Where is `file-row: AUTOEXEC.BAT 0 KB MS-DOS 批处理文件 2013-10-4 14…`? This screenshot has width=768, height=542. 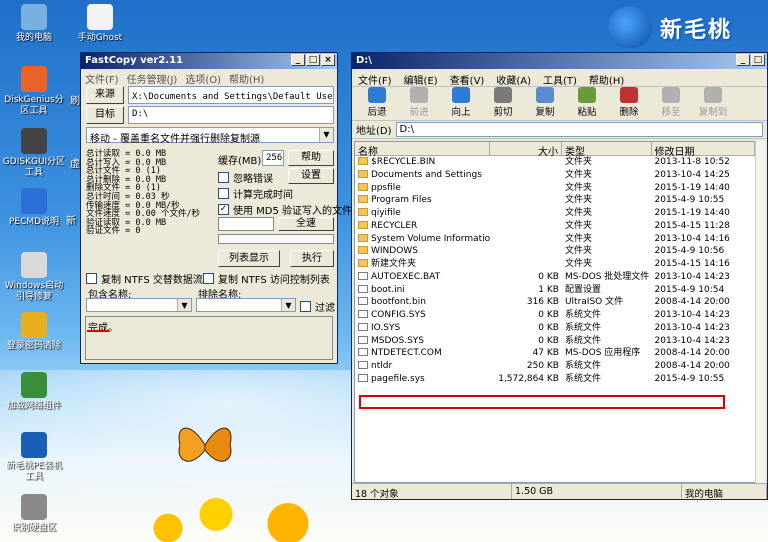 file-row: AUTOEXEC.BAT 0 KB MS-DOS 批处理文件 2013-10-4 14… is located at coordinates (555, 277).